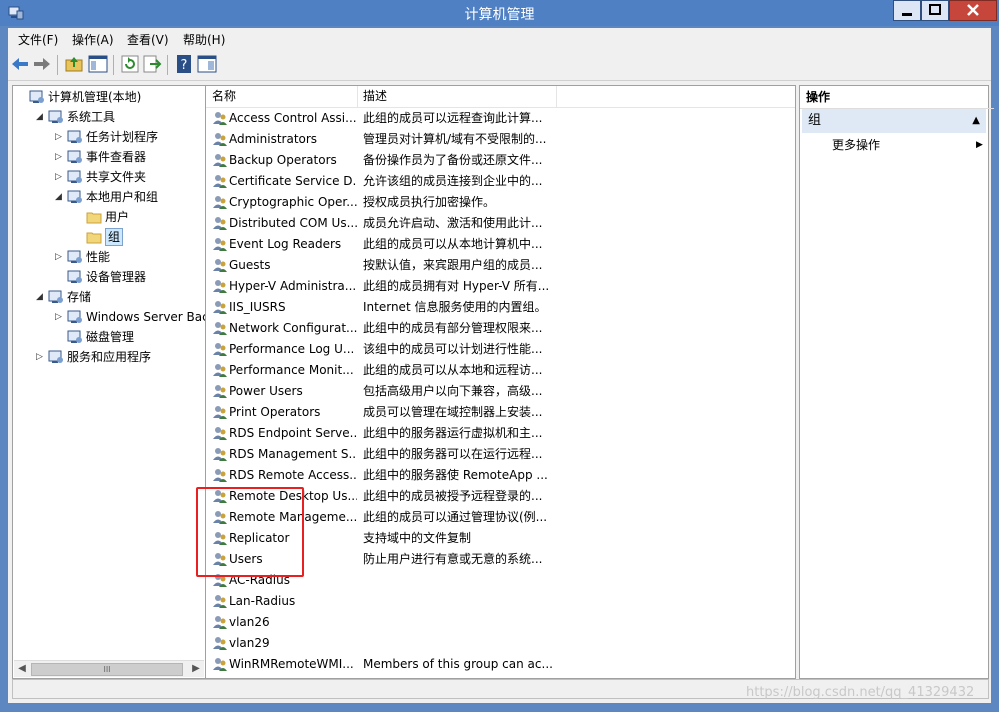 The width and height of the screenshot is (999, 712). I want to click on tree-item: ◢ 存储, so click(108, 297).